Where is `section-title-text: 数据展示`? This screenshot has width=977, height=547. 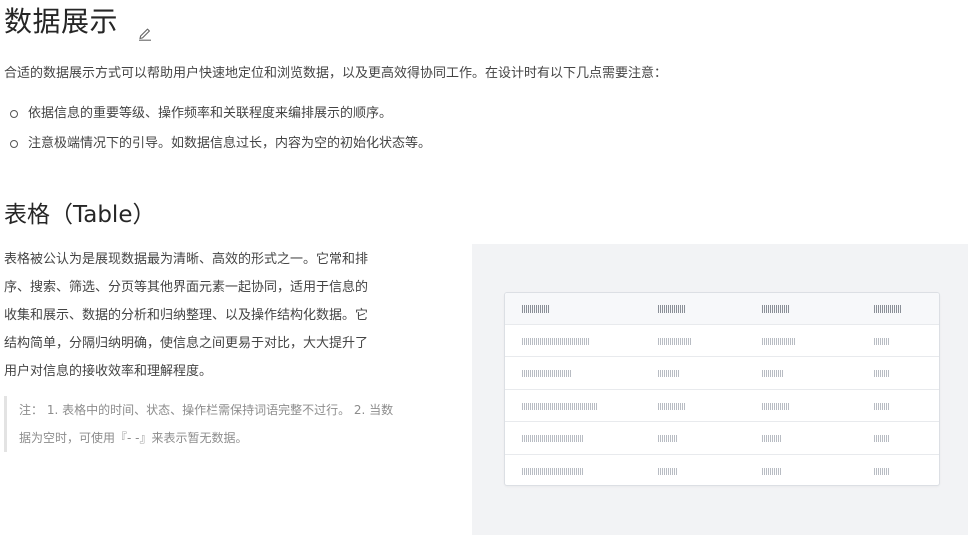 section-title-text: 数据展示 is located at coordinates (61, 21).